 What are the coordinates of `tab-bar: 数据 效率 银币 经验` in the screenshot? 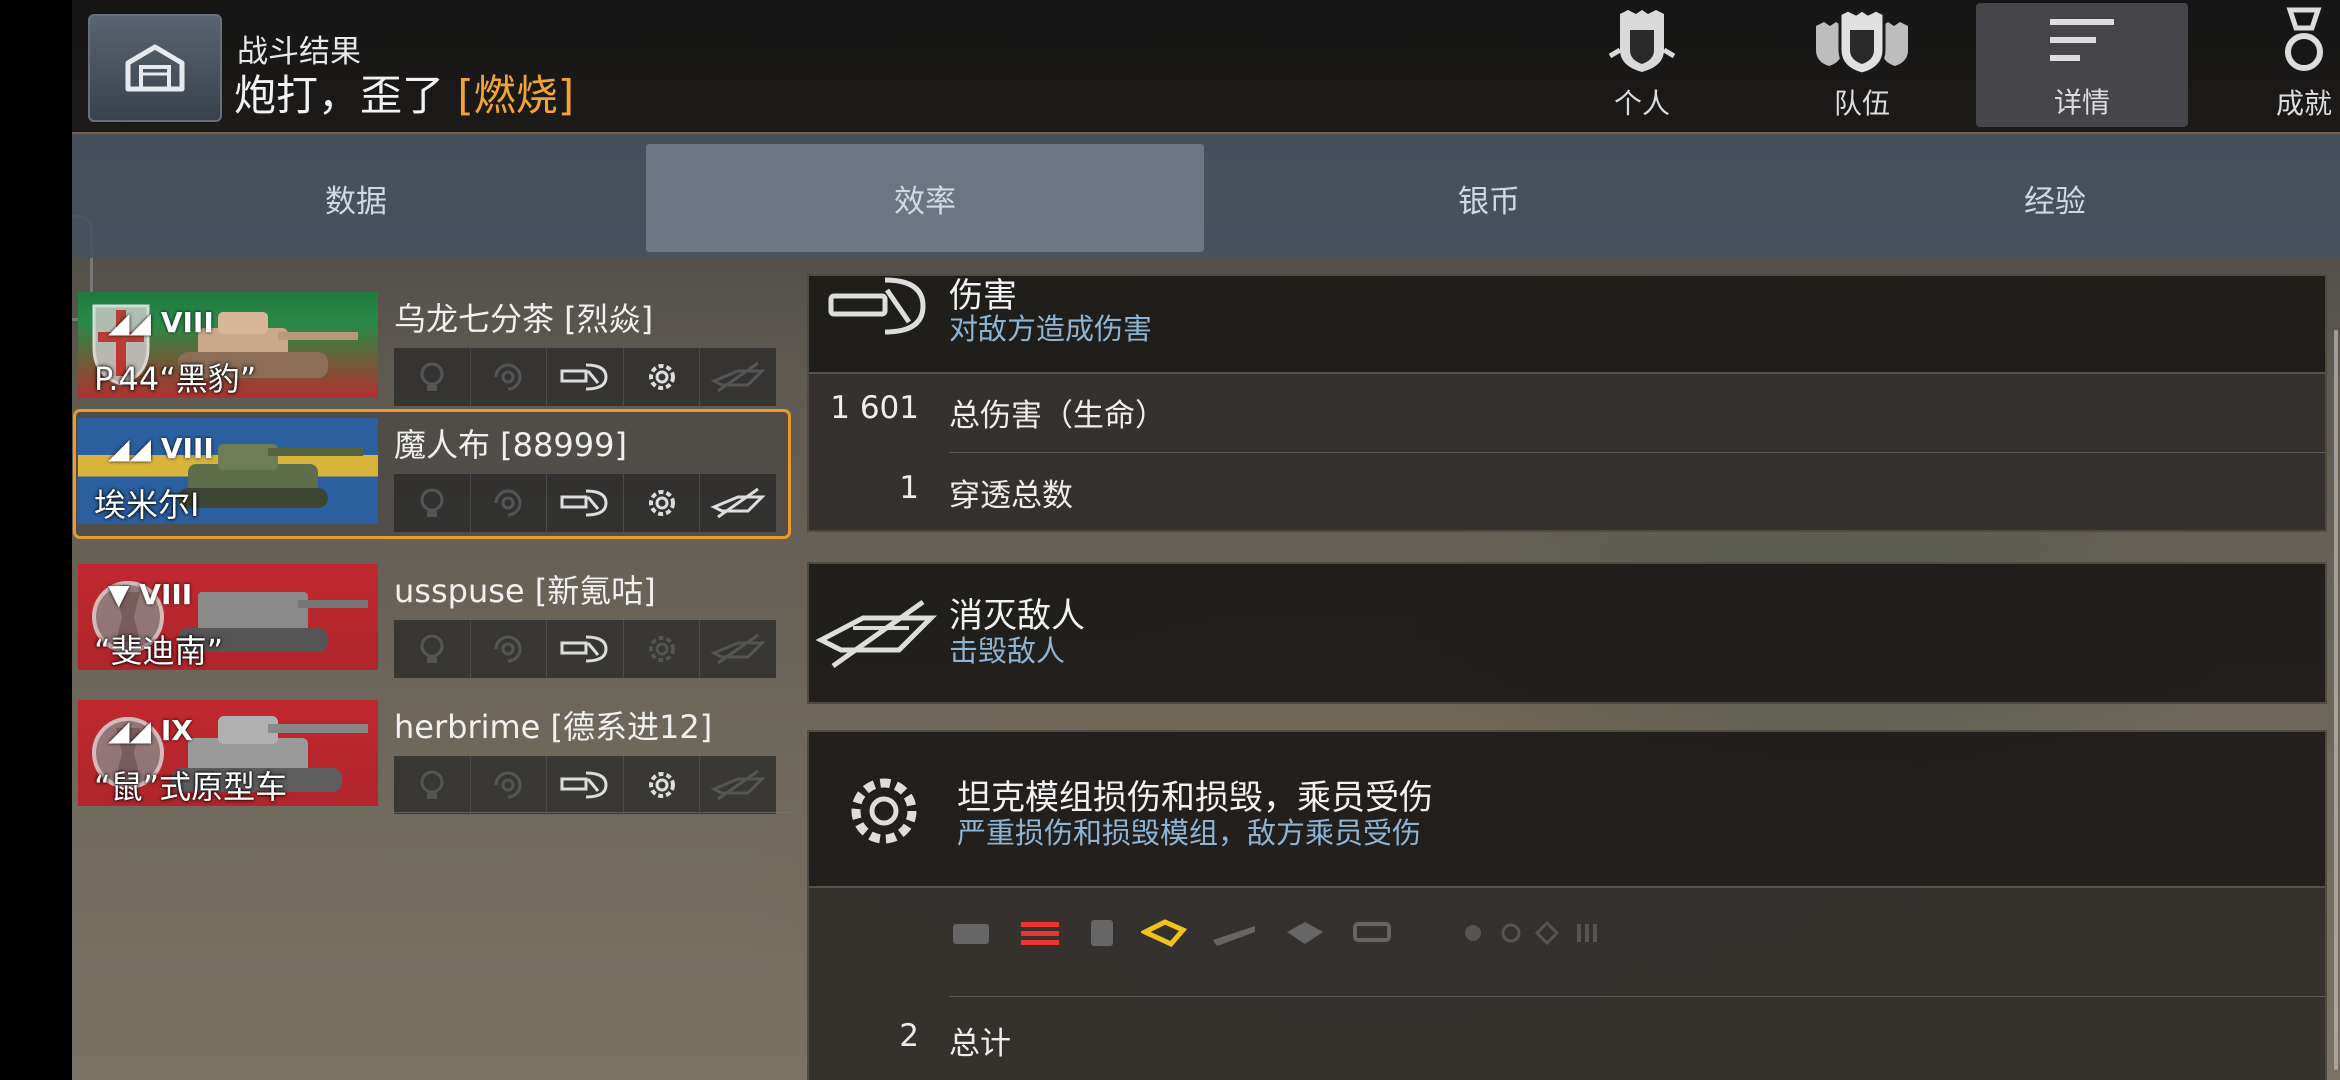 It's located at (1206, 196).